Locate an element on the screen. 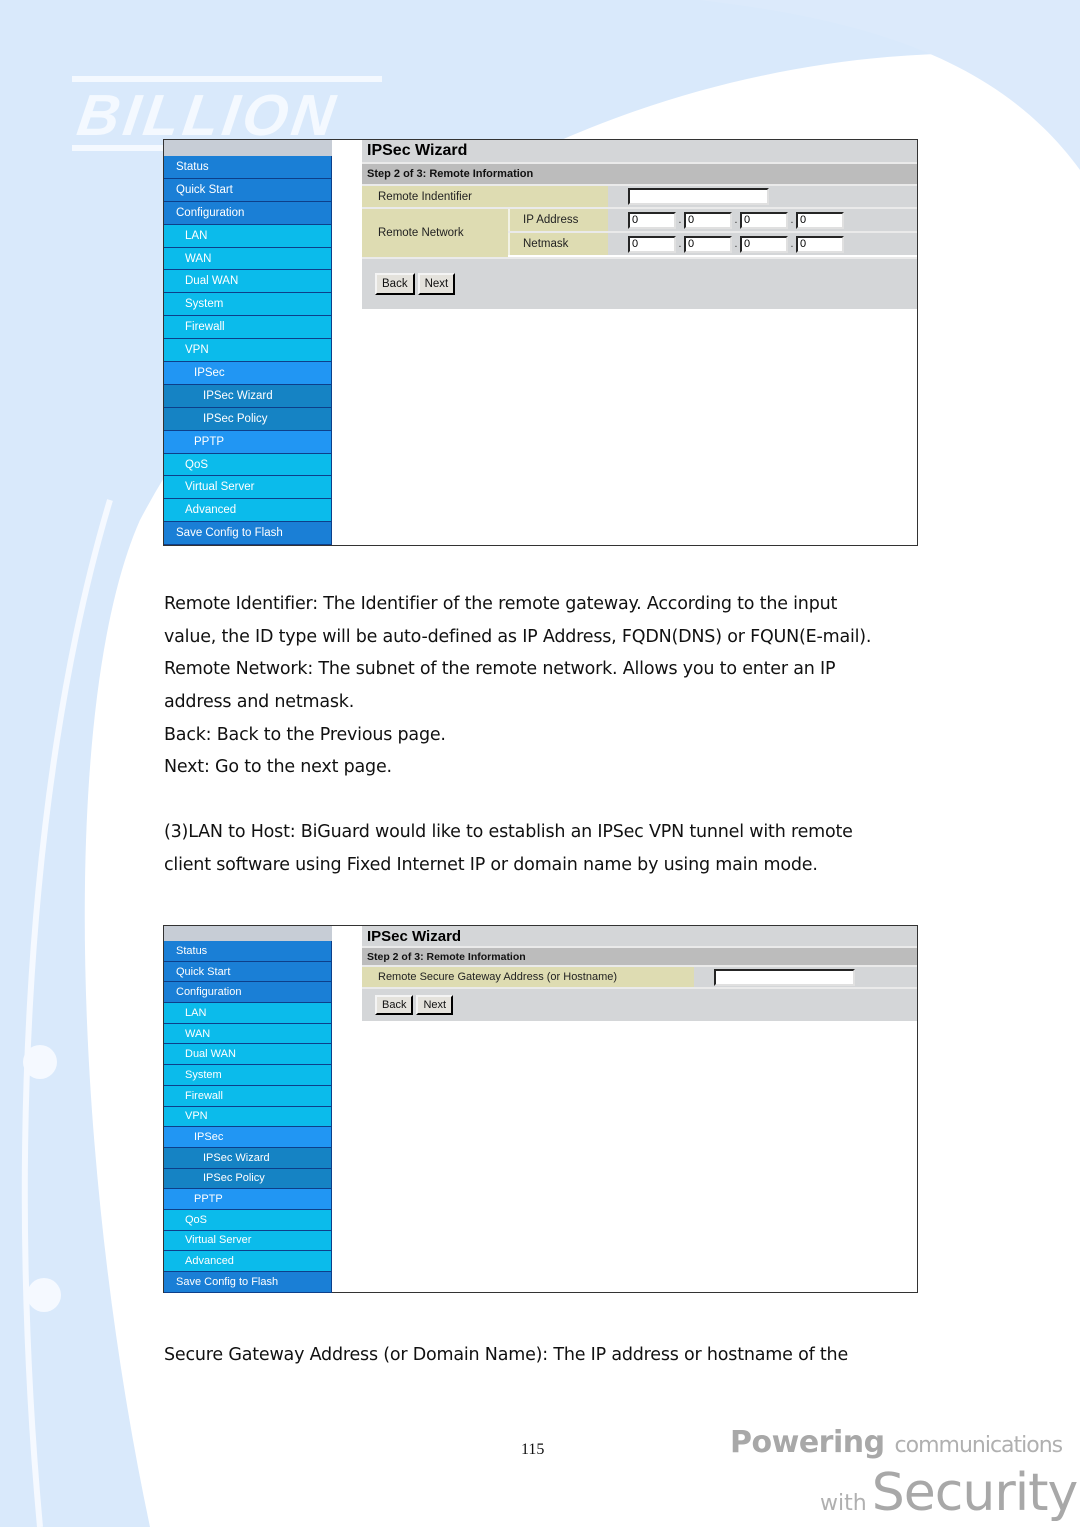 This screenshot has width=1080, height=1527. netmask-label: Netmask is located at coordinates (558, 244).